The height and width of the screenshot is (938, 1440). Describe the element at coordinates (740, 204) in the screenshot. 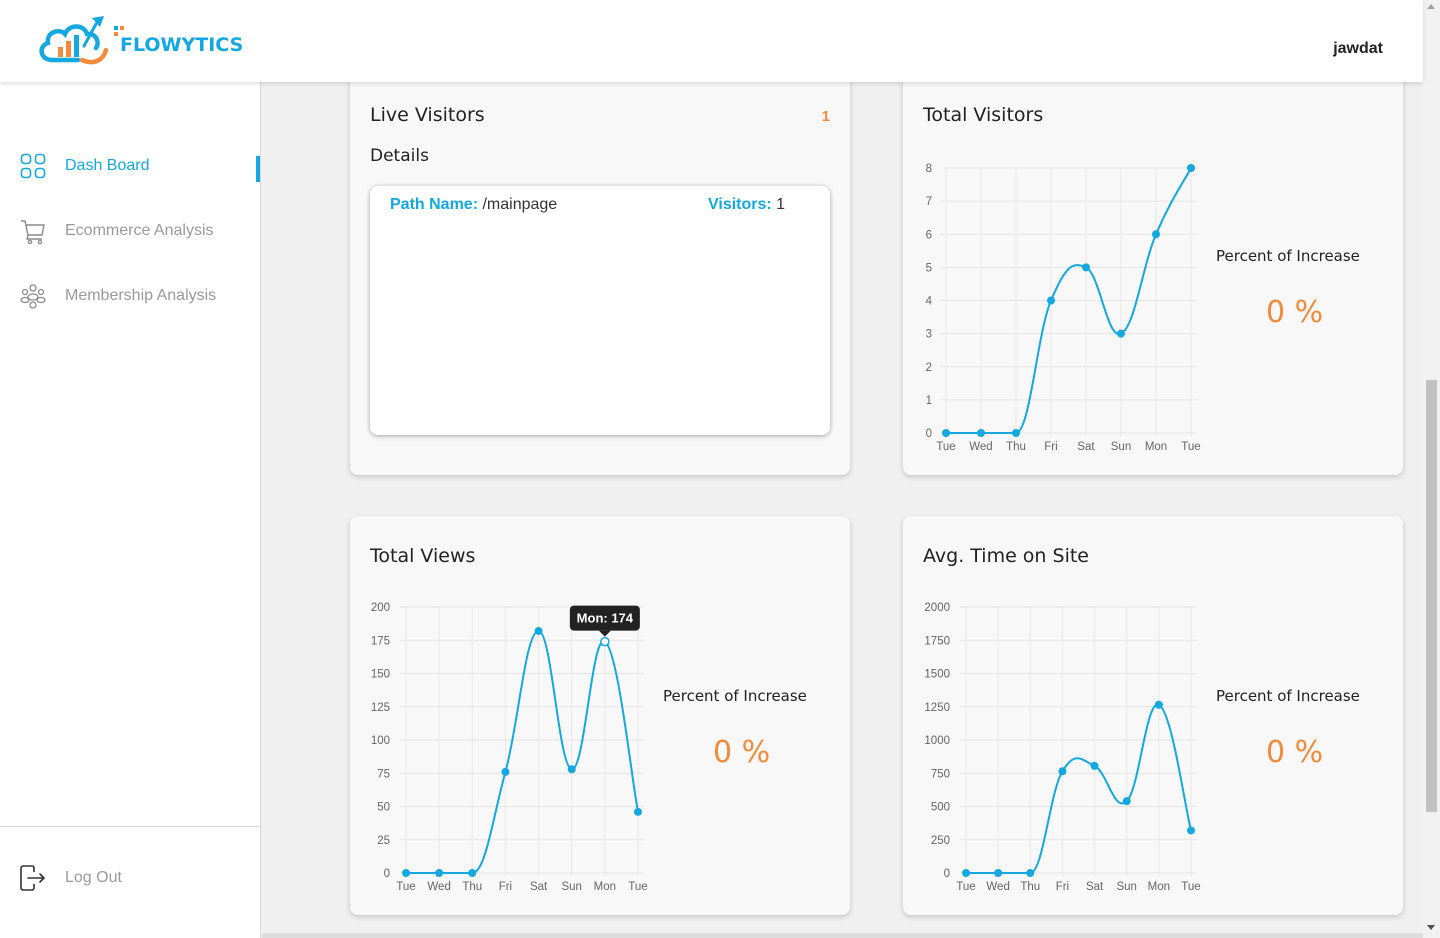

I see `visitors-label: Visitors:` at that location.